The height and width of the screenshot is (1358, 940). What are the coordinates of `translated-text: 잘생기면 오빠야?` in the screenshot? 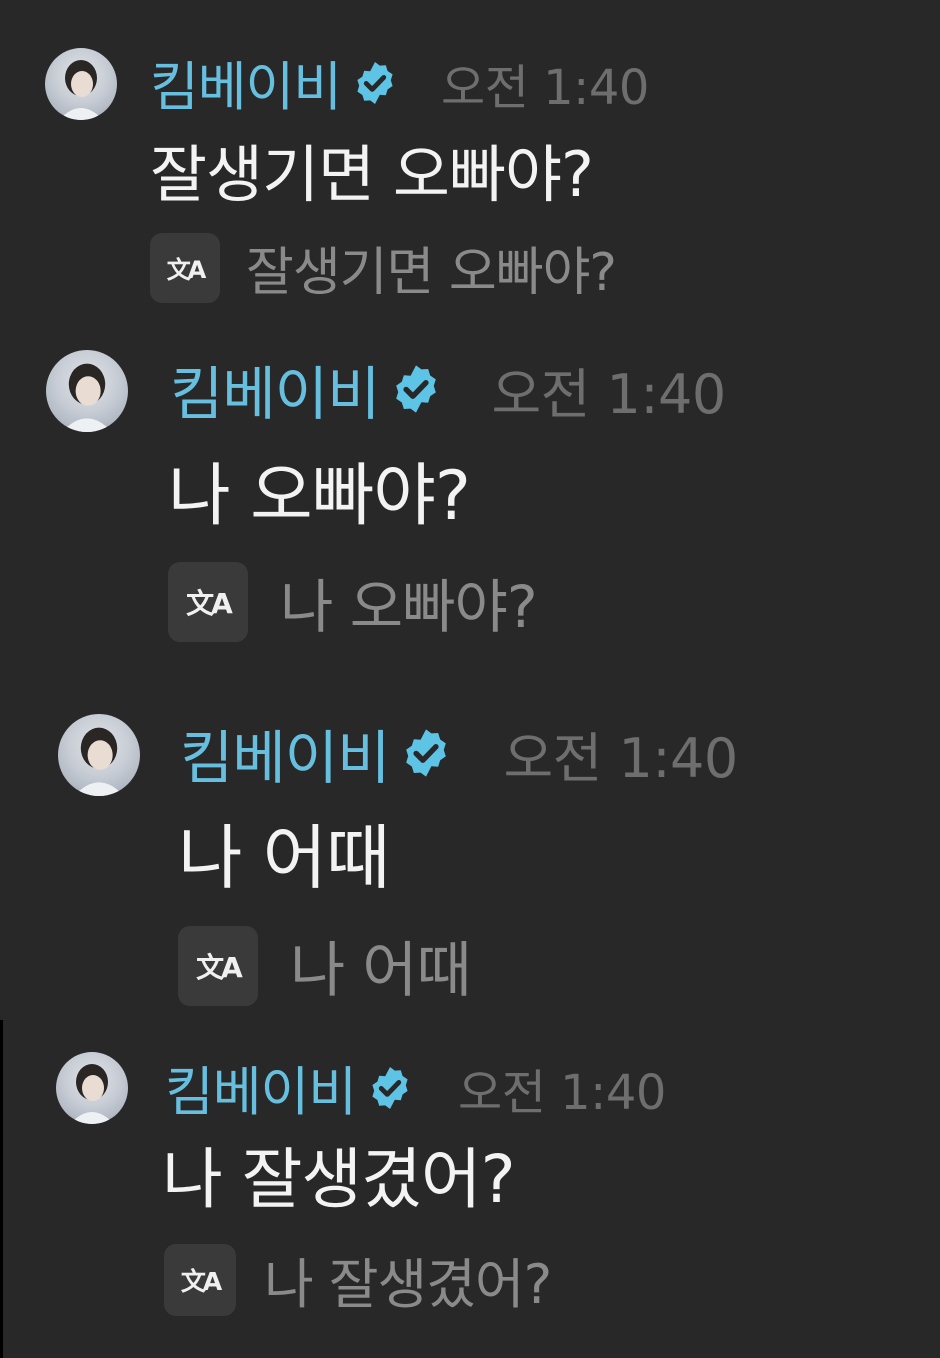 It's located at (431, 273).